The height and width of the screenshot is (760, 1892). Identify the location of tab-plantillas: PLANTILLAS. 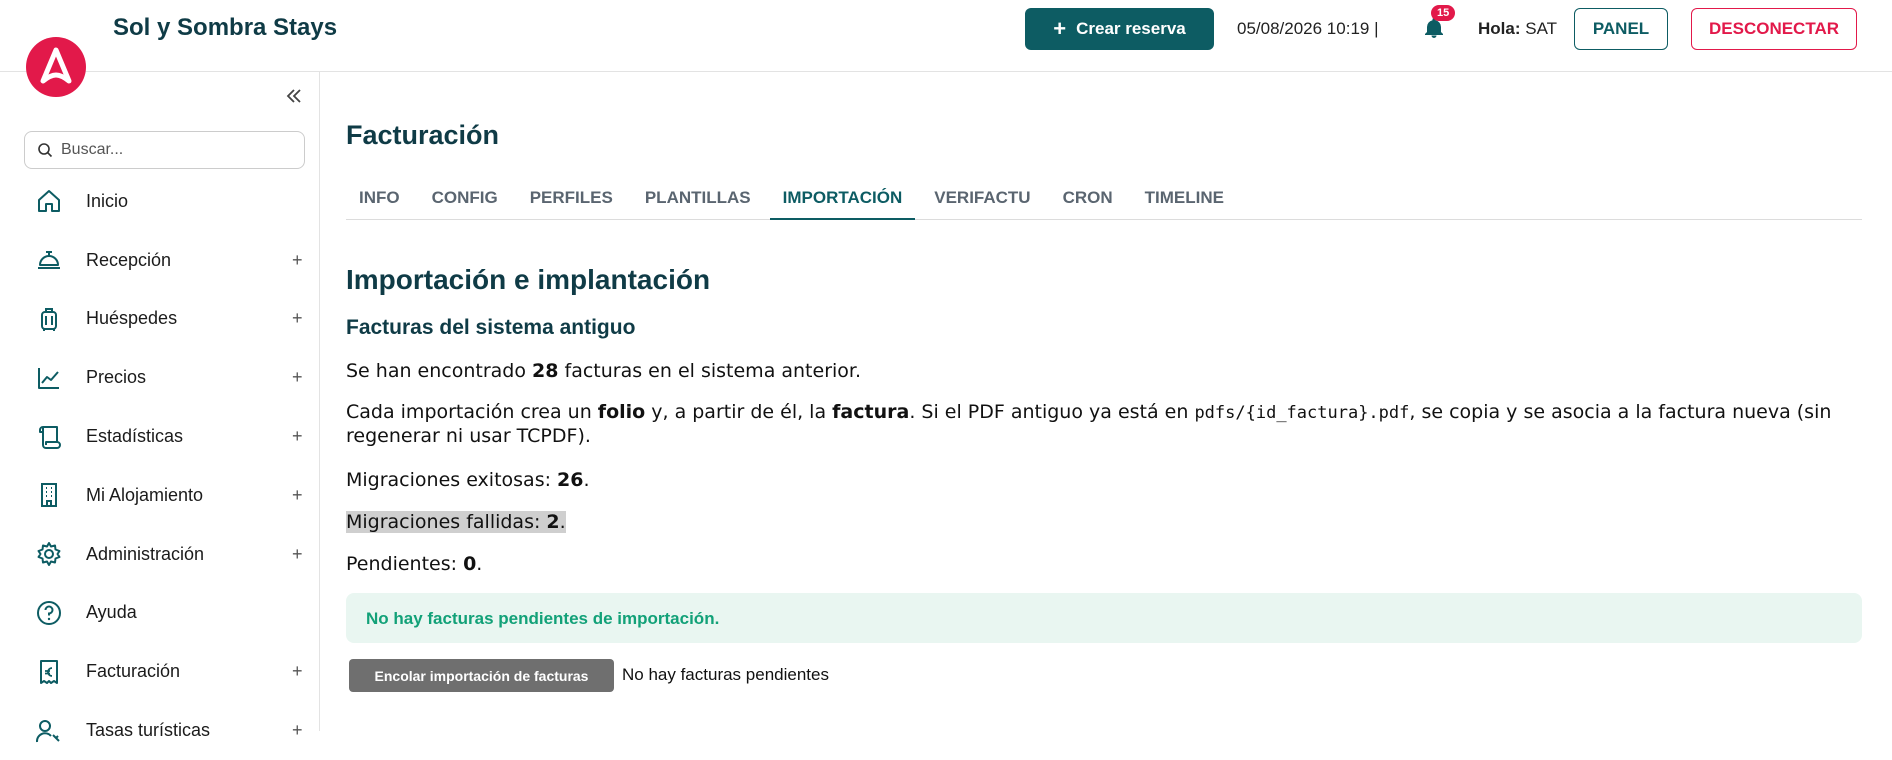
(698, 199).